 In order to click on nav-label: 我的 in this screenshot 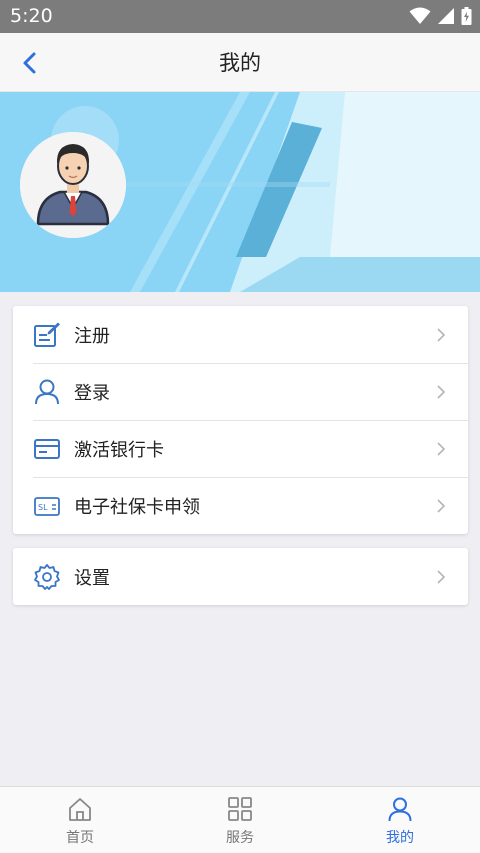, I will do `click(400, 838)`.